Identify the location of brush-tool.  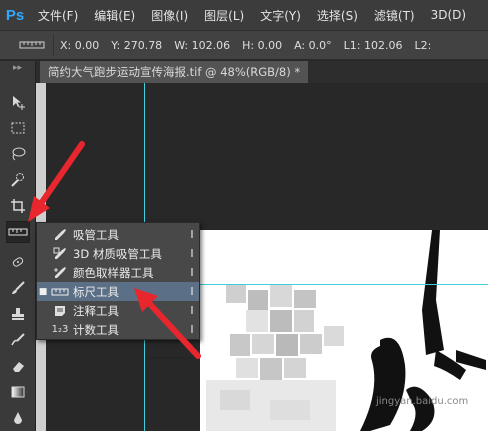
(18, 288).